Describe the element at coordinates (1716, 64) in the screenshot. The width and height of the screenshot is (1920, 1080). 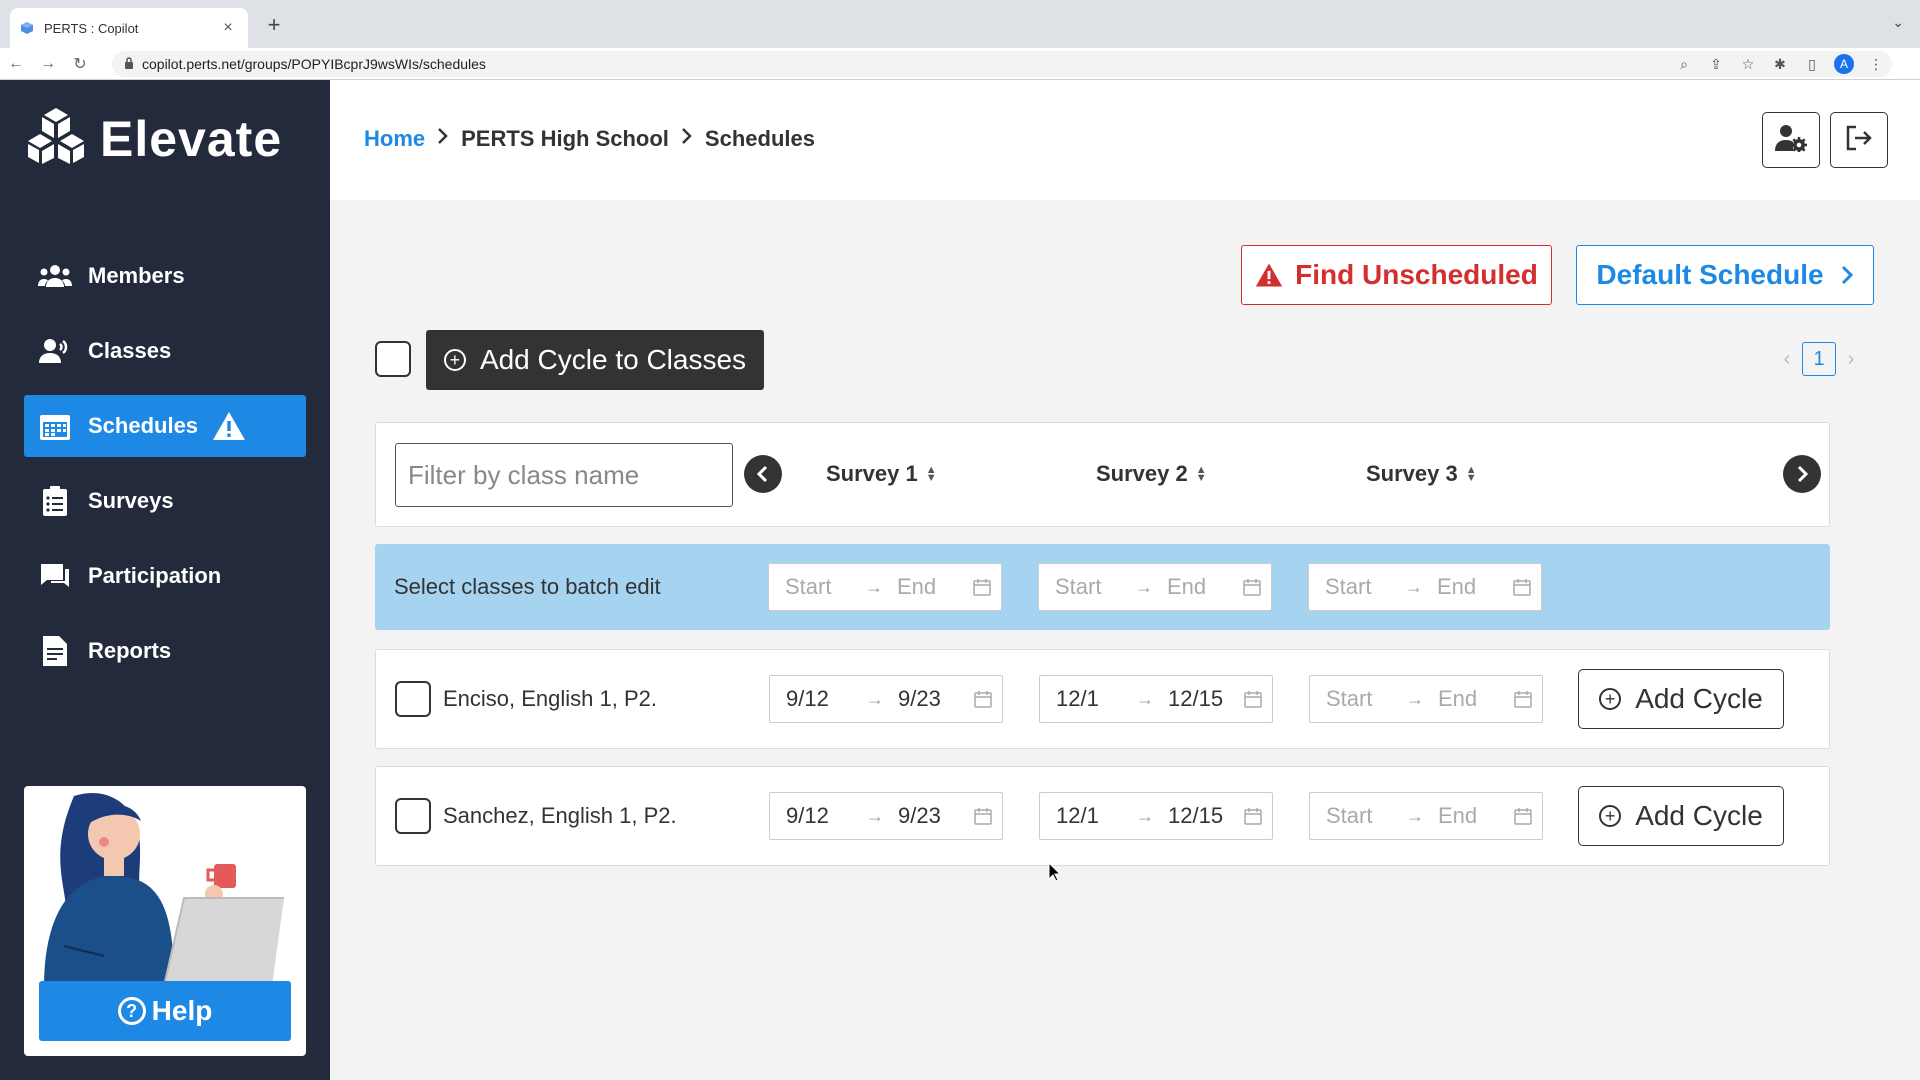
I see `share-icon: ⇪` at that location.